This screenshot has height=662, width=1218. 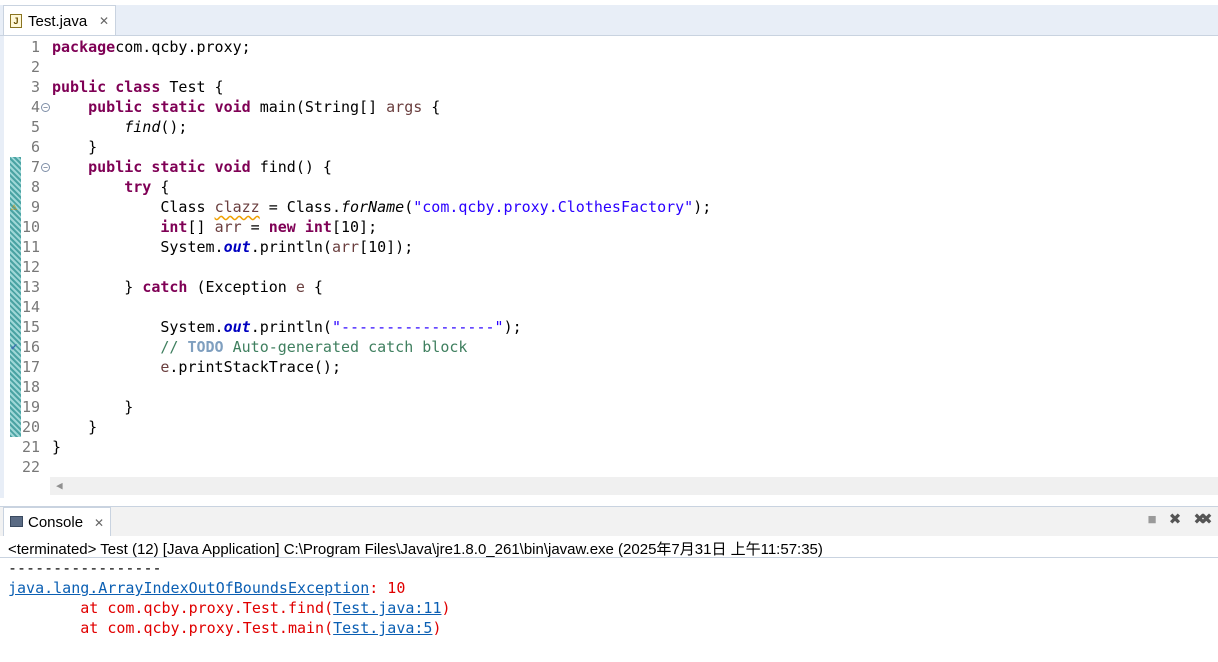 What do you see at coordinates (345, 347) in the screenshot?
I see `code-token: Auto-generated catch block` at bounding box center [345, 347].